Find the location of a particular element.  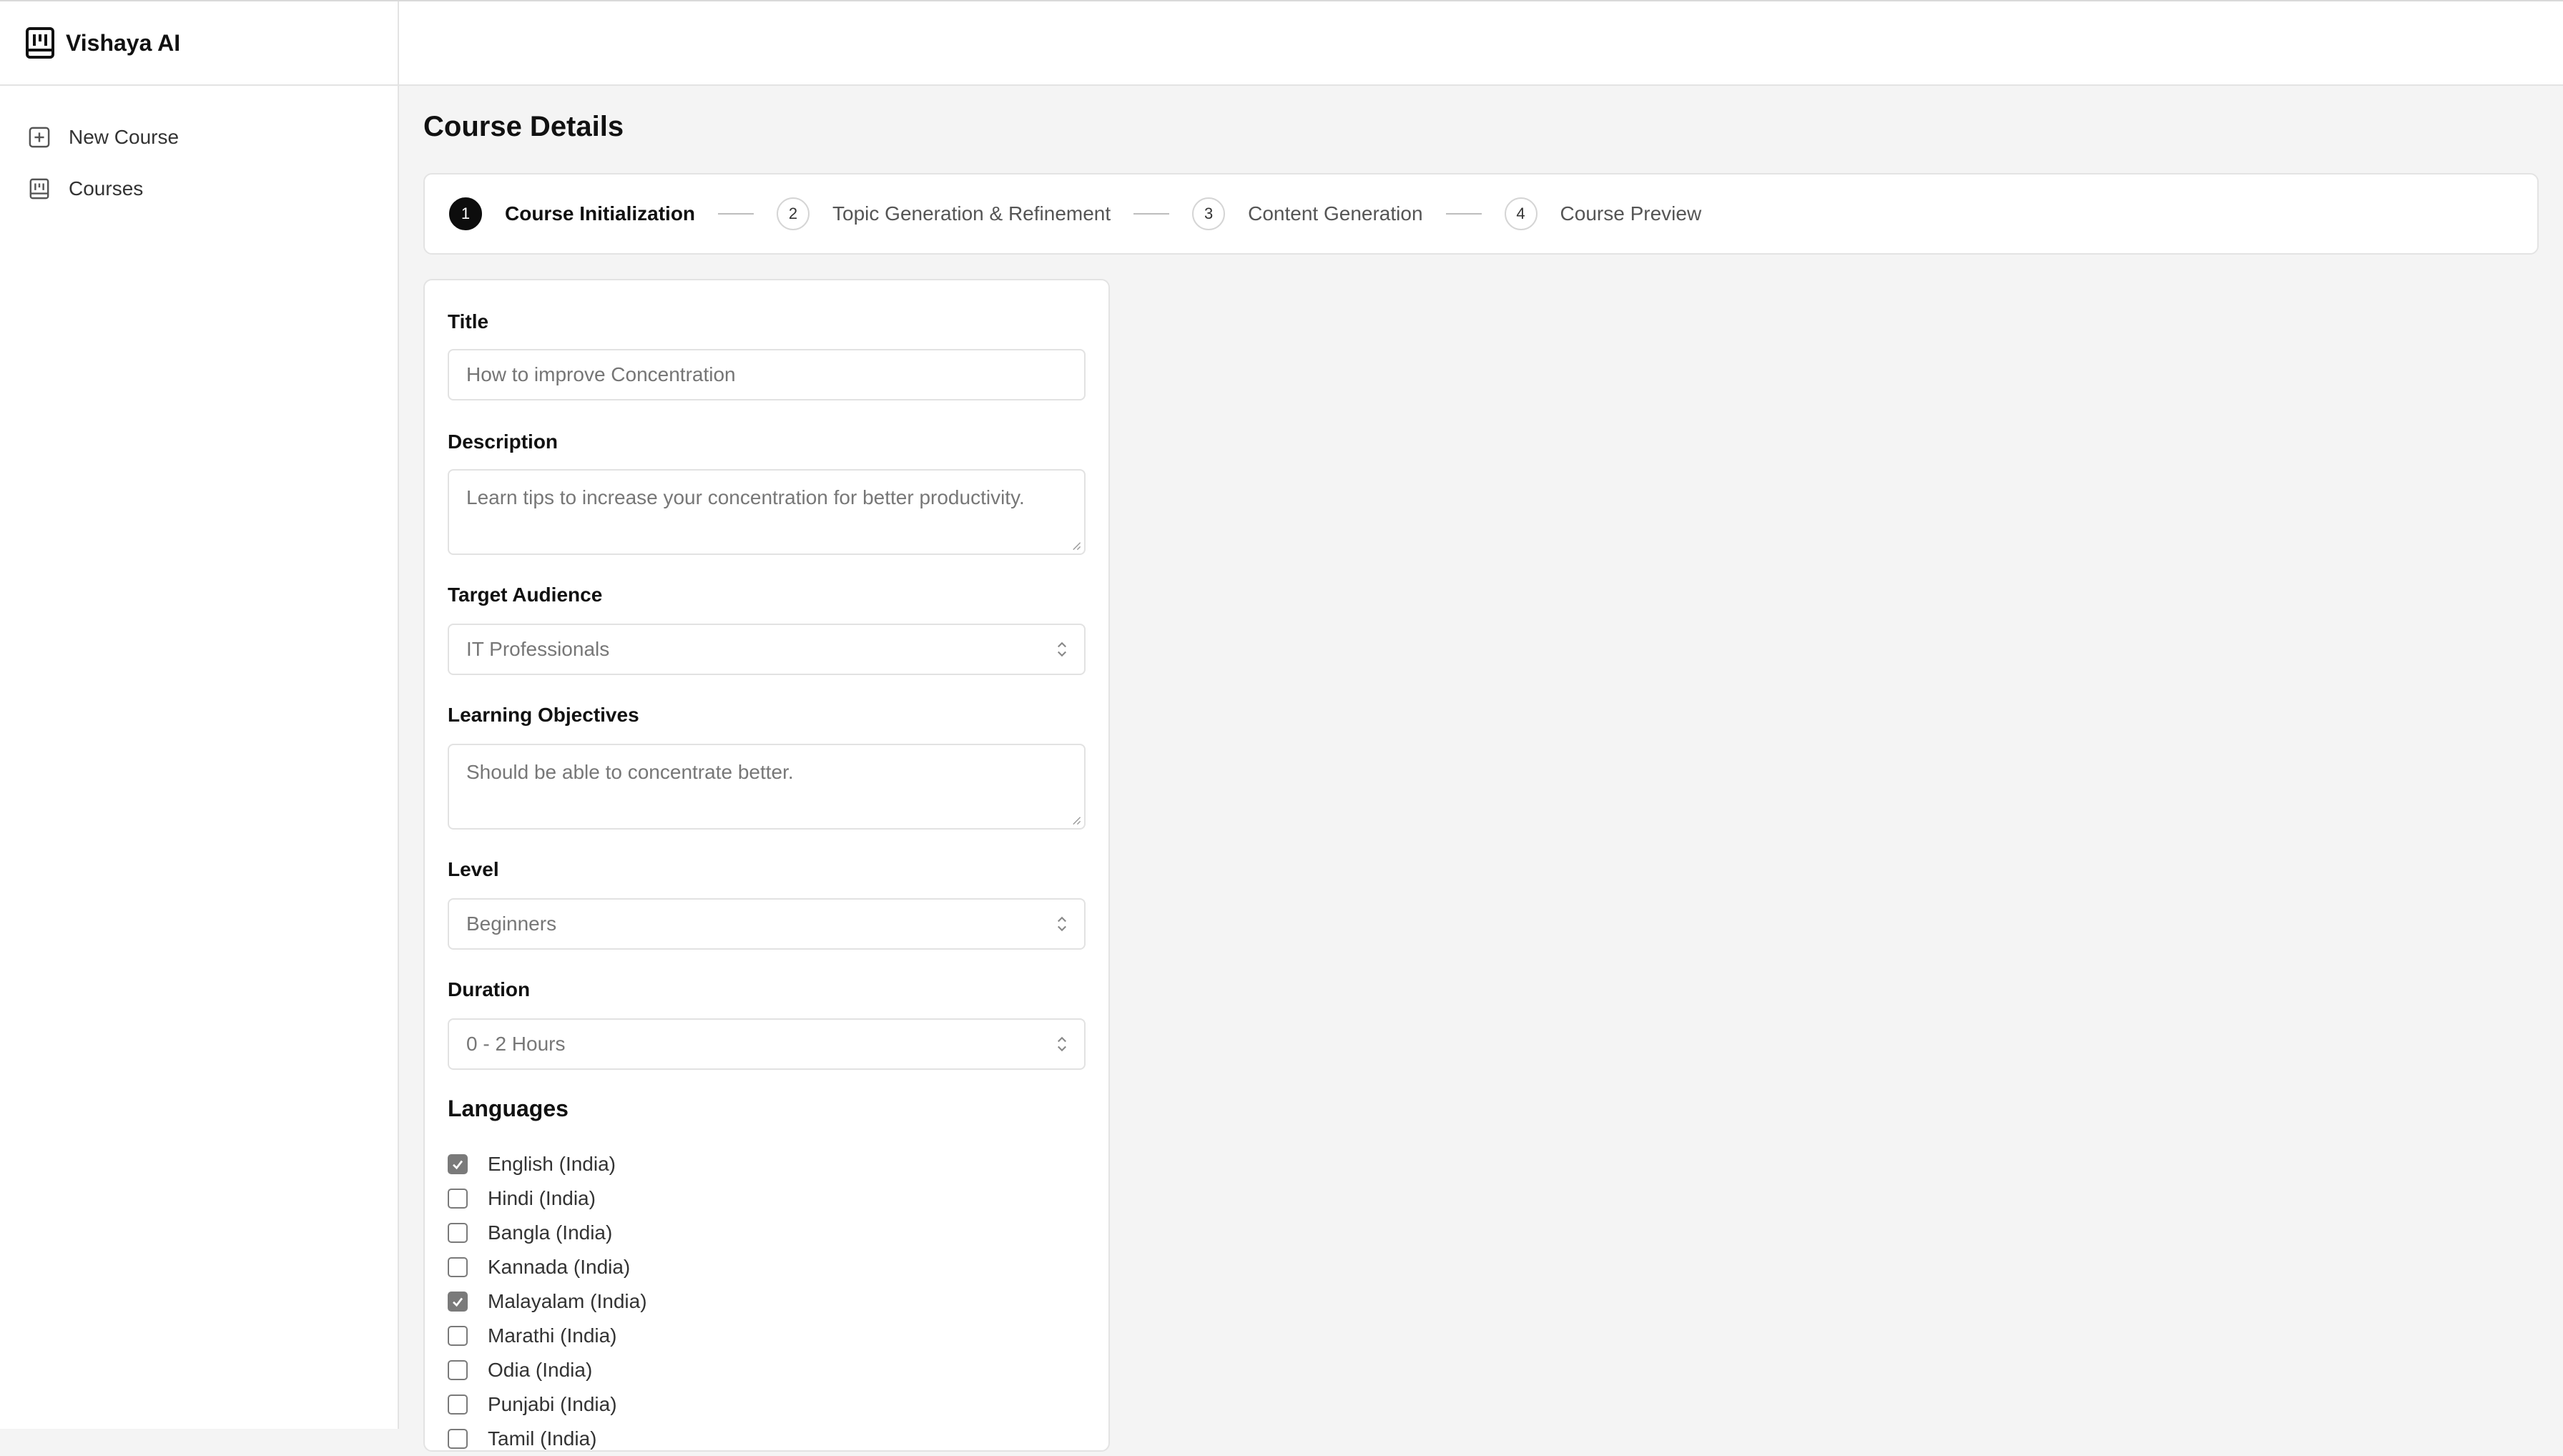

language-option: English (India) is located at coordinates (547, 1164).